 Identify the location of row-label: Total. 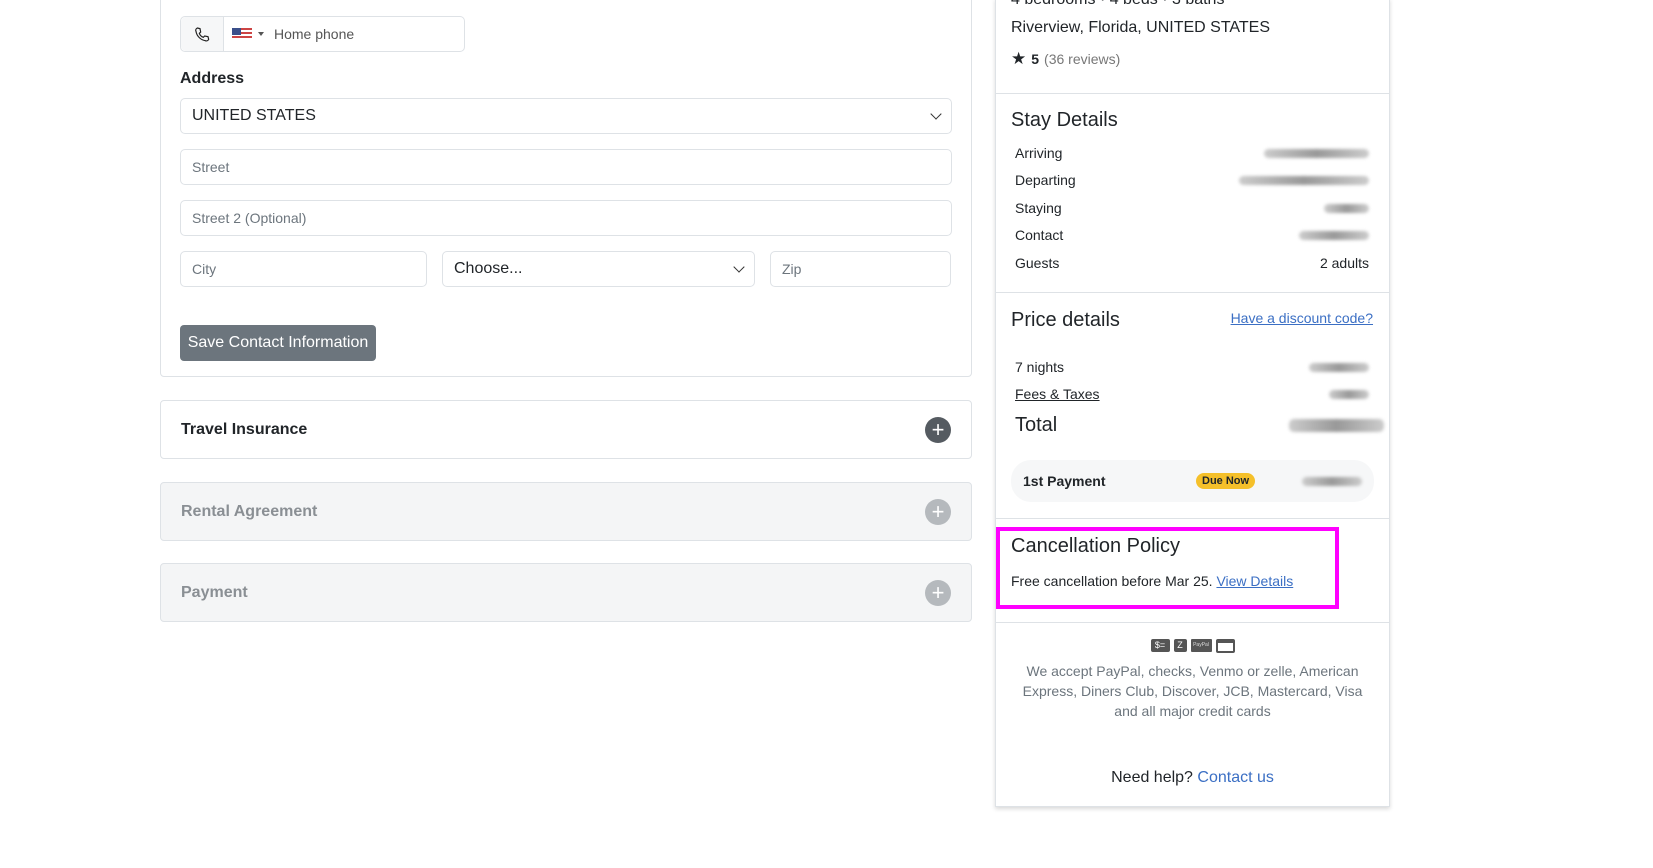
(1036, 425).